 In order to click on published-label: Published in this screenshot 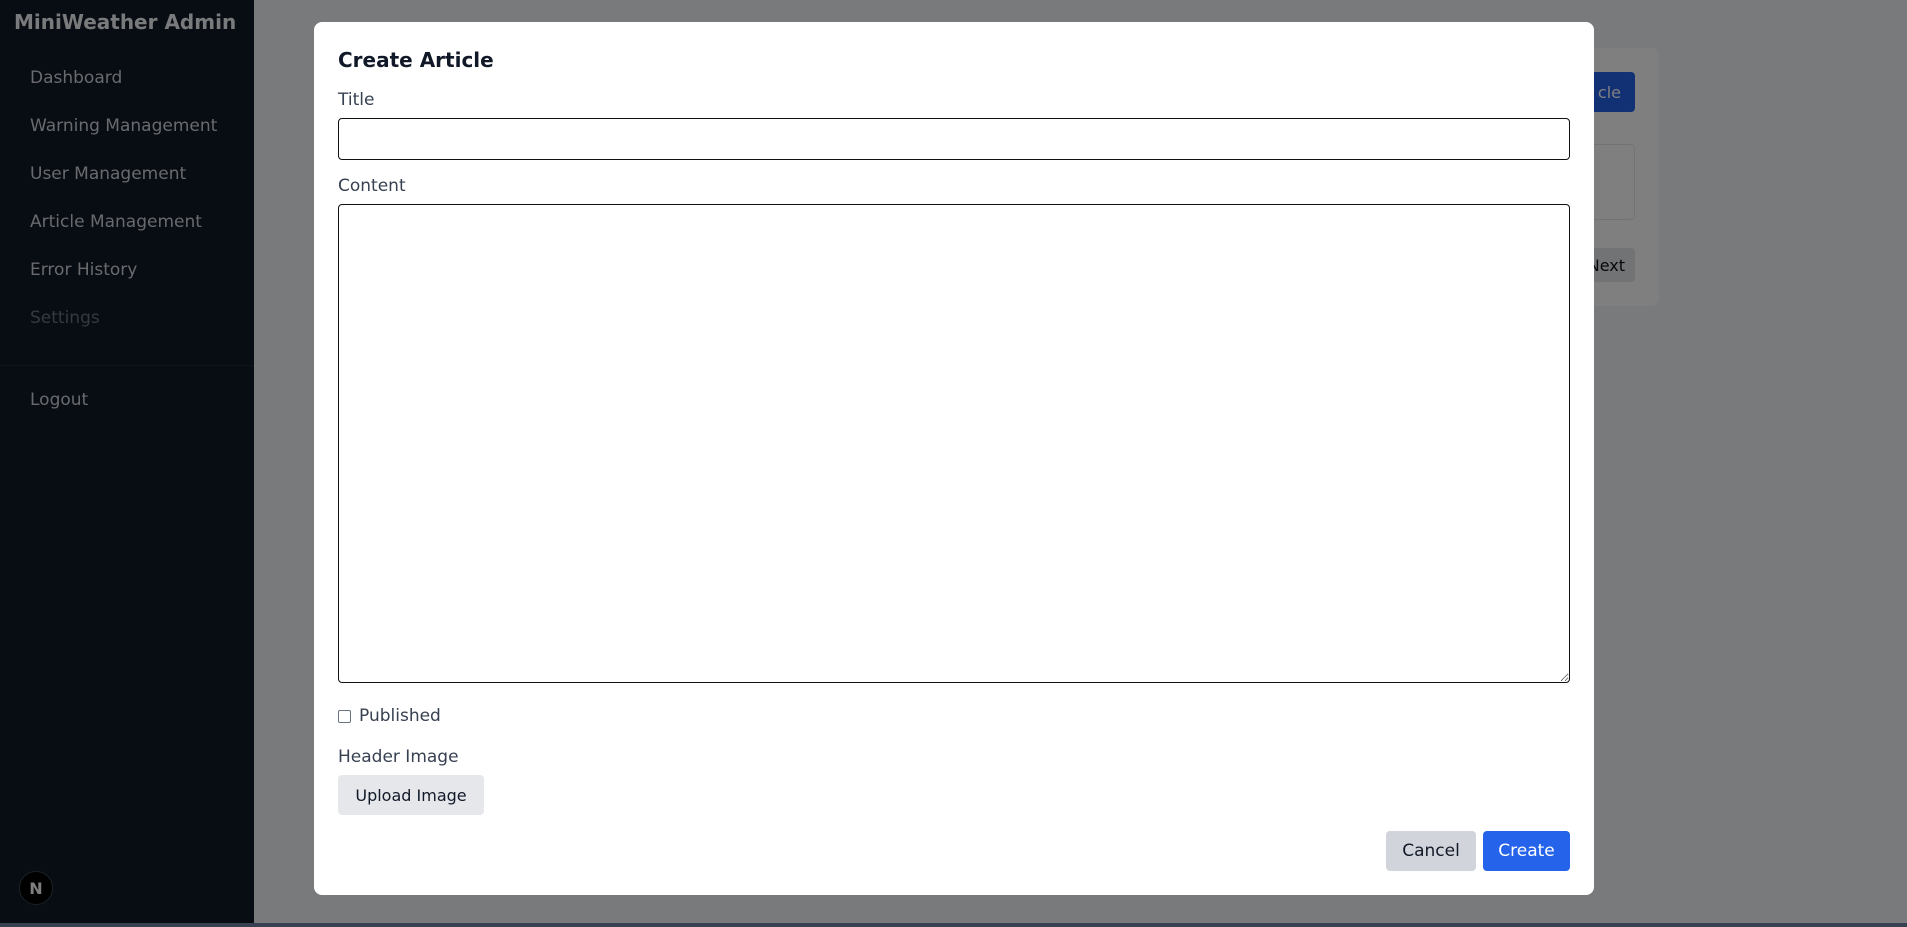, I will do `click(400, 716)`.